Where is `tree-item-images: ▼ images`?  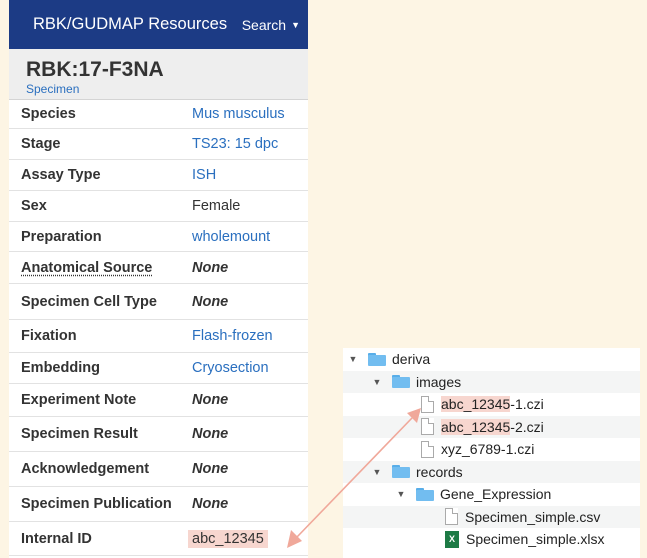
tree-item-images: ▼ images is located at coordinates (491, 381).